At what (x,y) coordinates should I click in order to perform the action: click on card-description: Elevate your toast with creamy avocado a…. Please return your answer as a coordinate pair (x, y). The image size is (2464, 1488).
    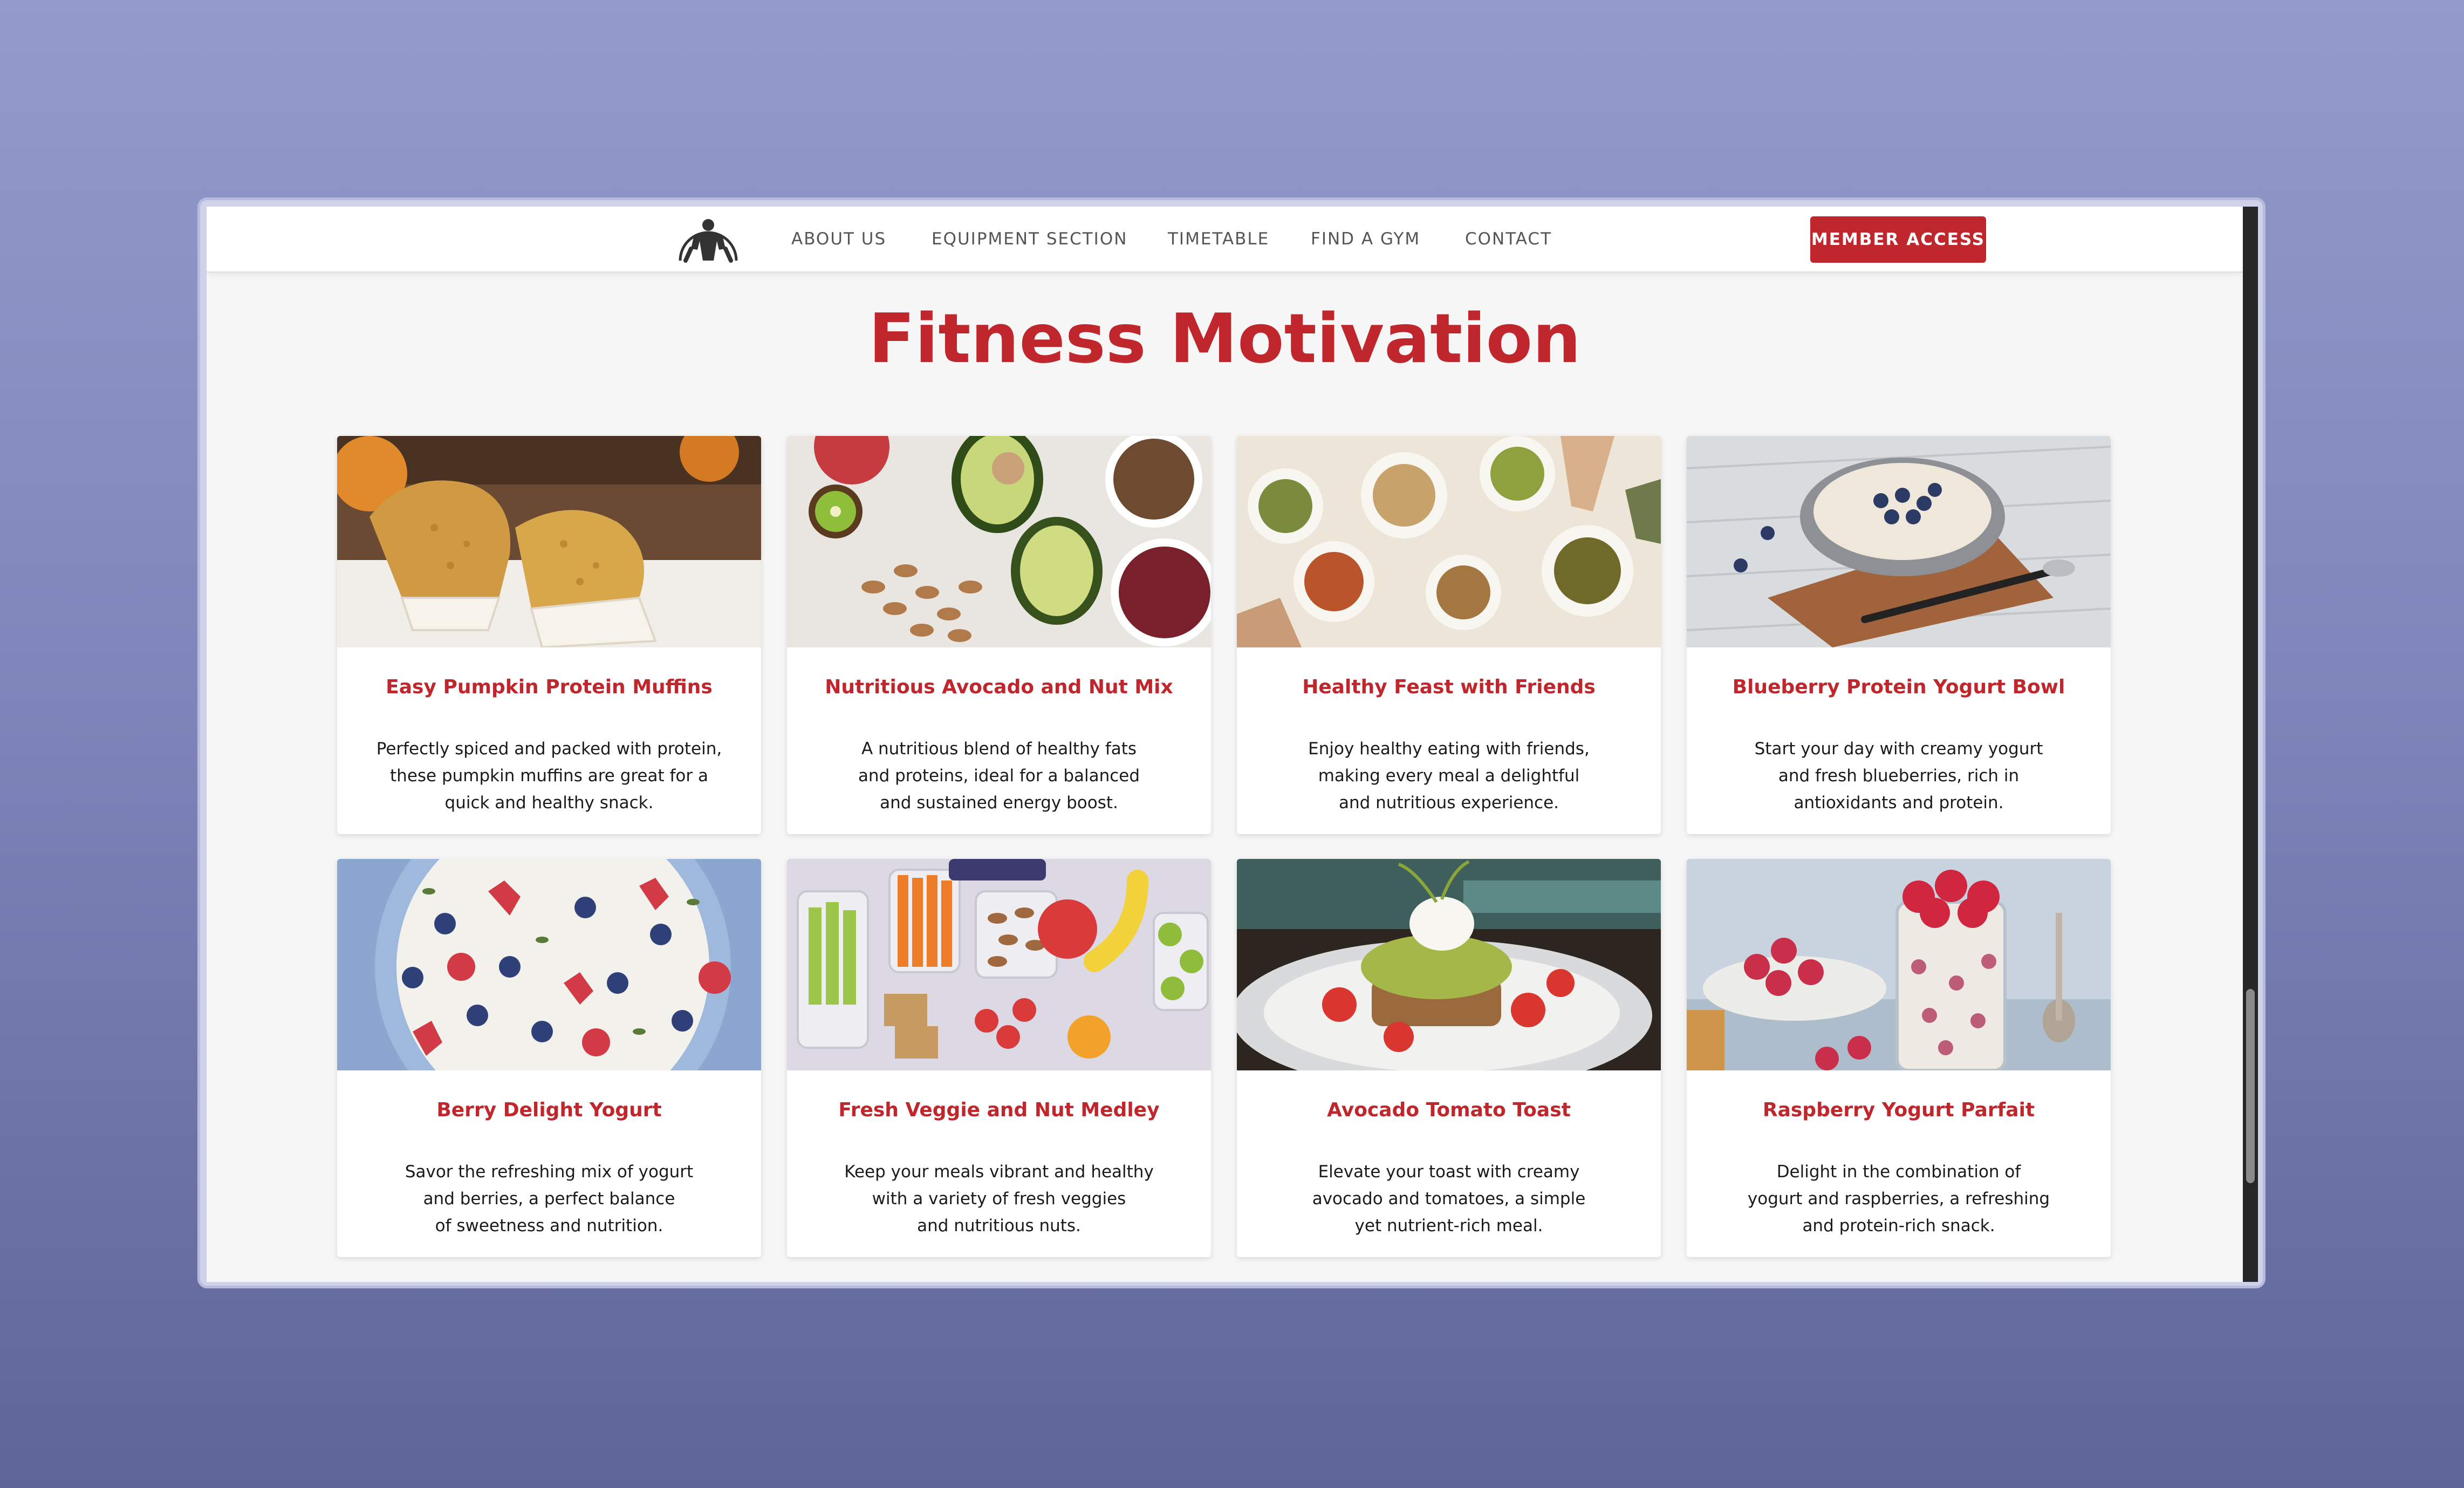
    Looking at the image, I should click on (1449, 1198).